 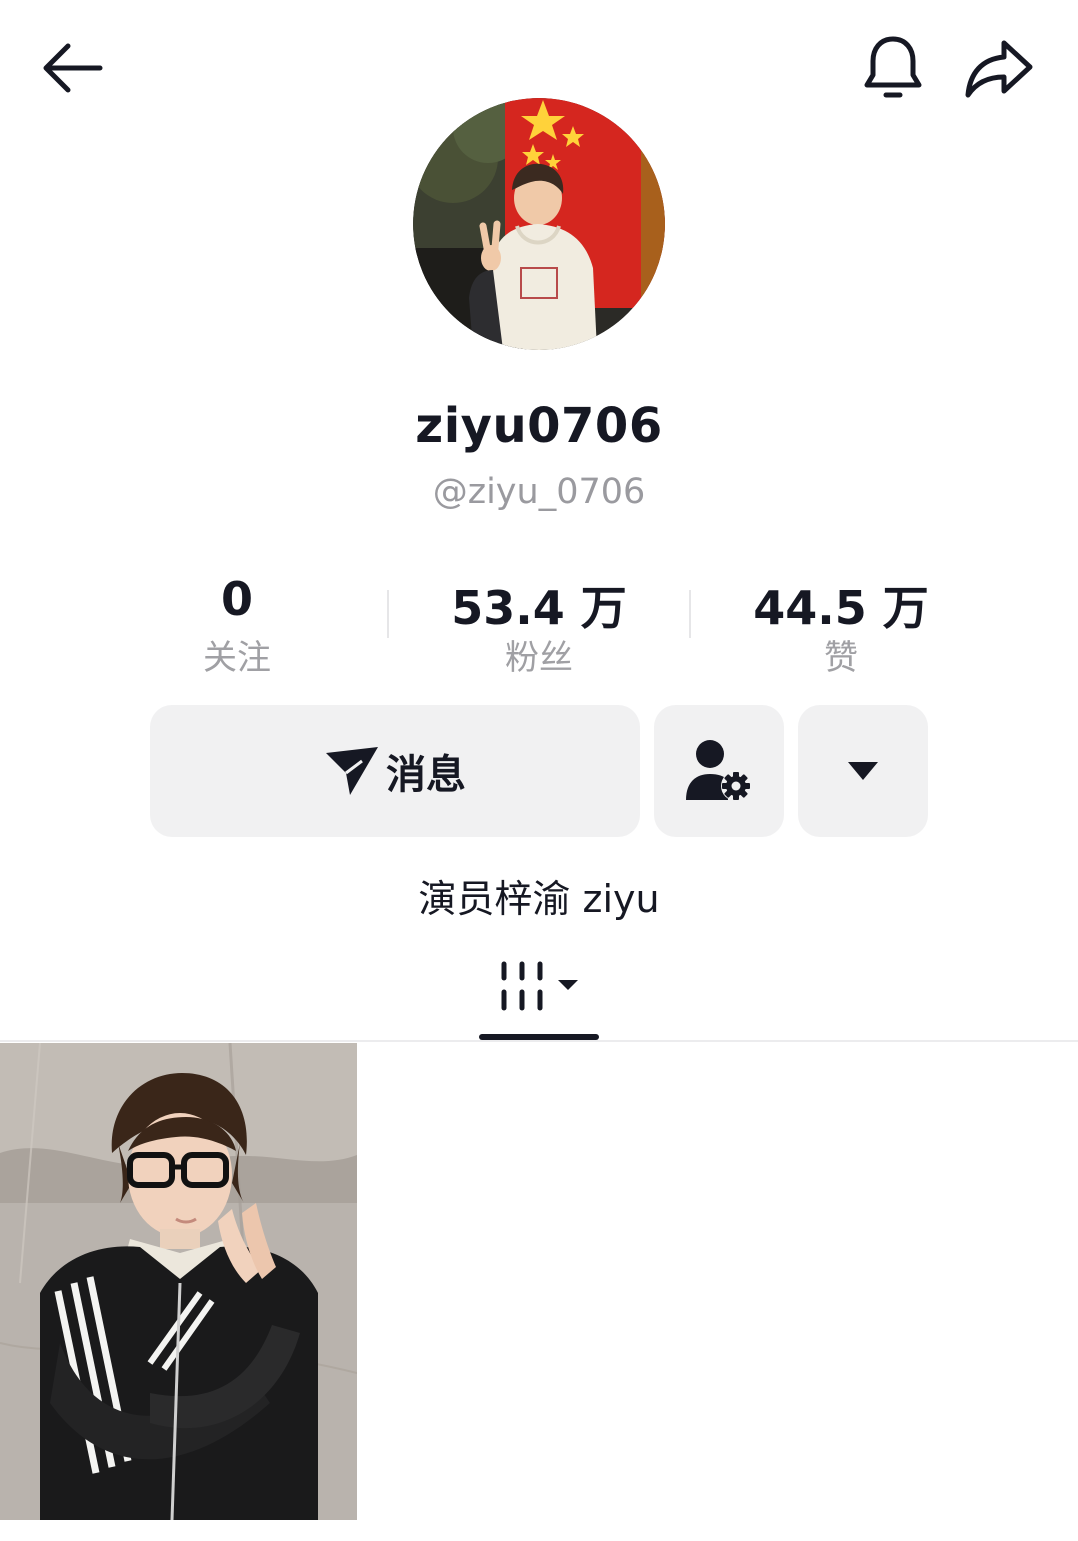 I want to click on following-count: 0, so click(x=237, y=599).